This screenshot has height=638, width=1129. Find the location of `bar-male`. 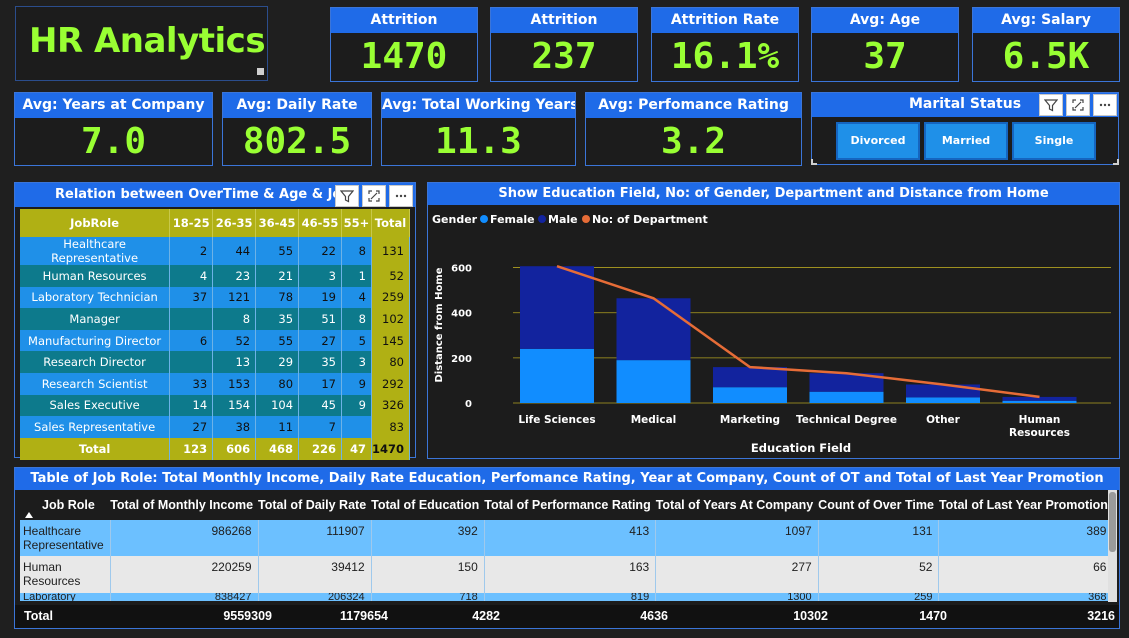

bar-male is located at coordinates (1039, 398).